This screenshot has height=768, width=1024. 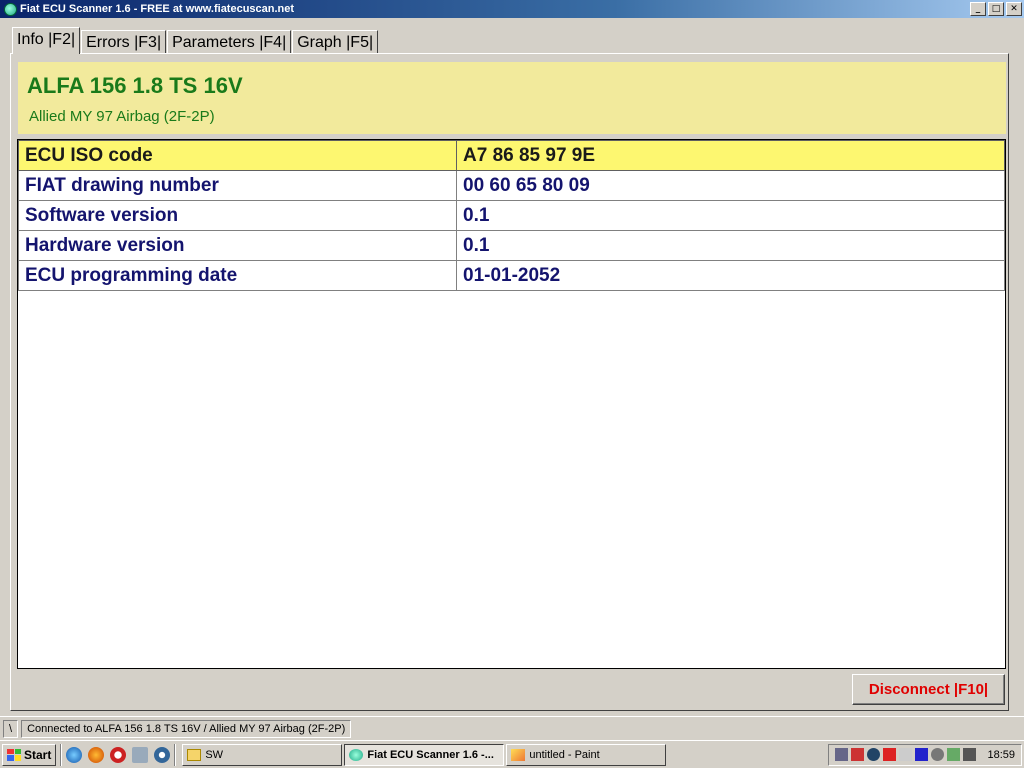 I want to click on taskbar-button-paint: untitled - Paint, so click(x=586, y=754).